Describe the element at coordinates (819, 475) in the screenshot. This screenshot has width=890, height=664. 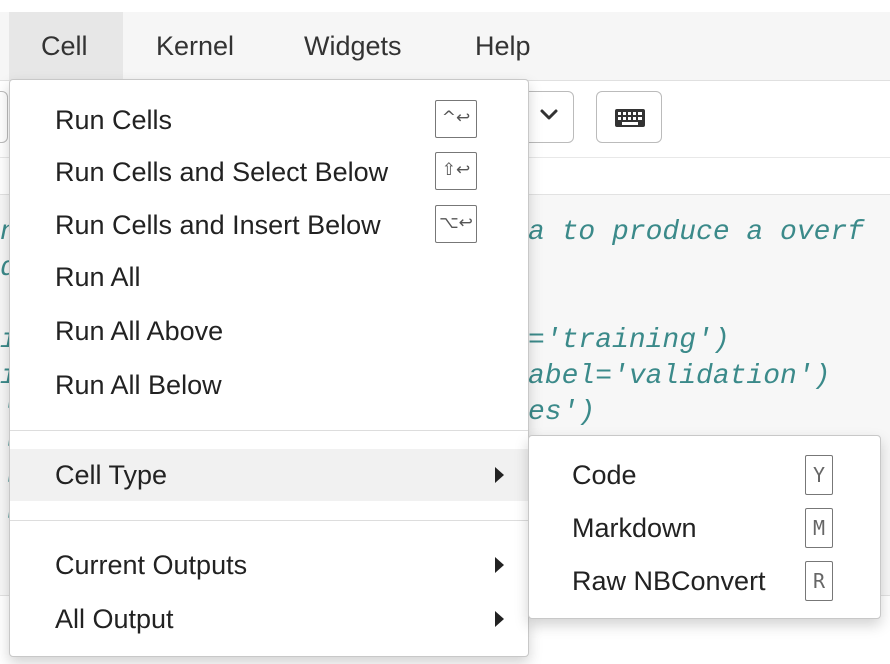
I see `shortcut-badge: Y` at that location.